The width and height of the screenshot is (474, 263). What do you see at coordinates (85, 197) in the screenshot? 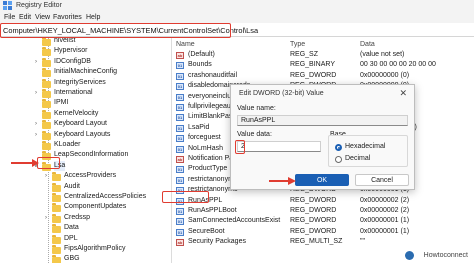
I see `tree-item: CentralizedAccessPolicies` at bounding box center [85, 197].